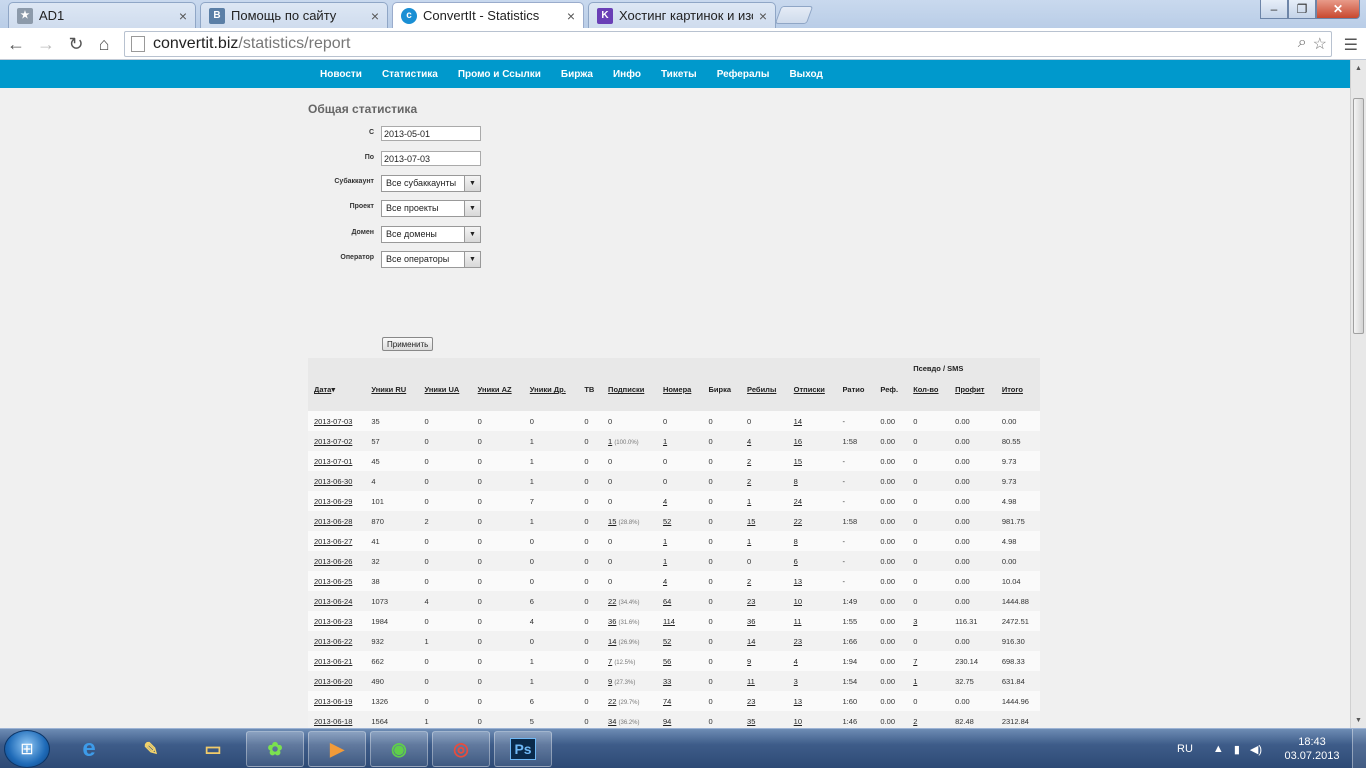 This screenshot has height=768, width=1366. I want to click on cell-unsubs: 15, so click(812, 461).